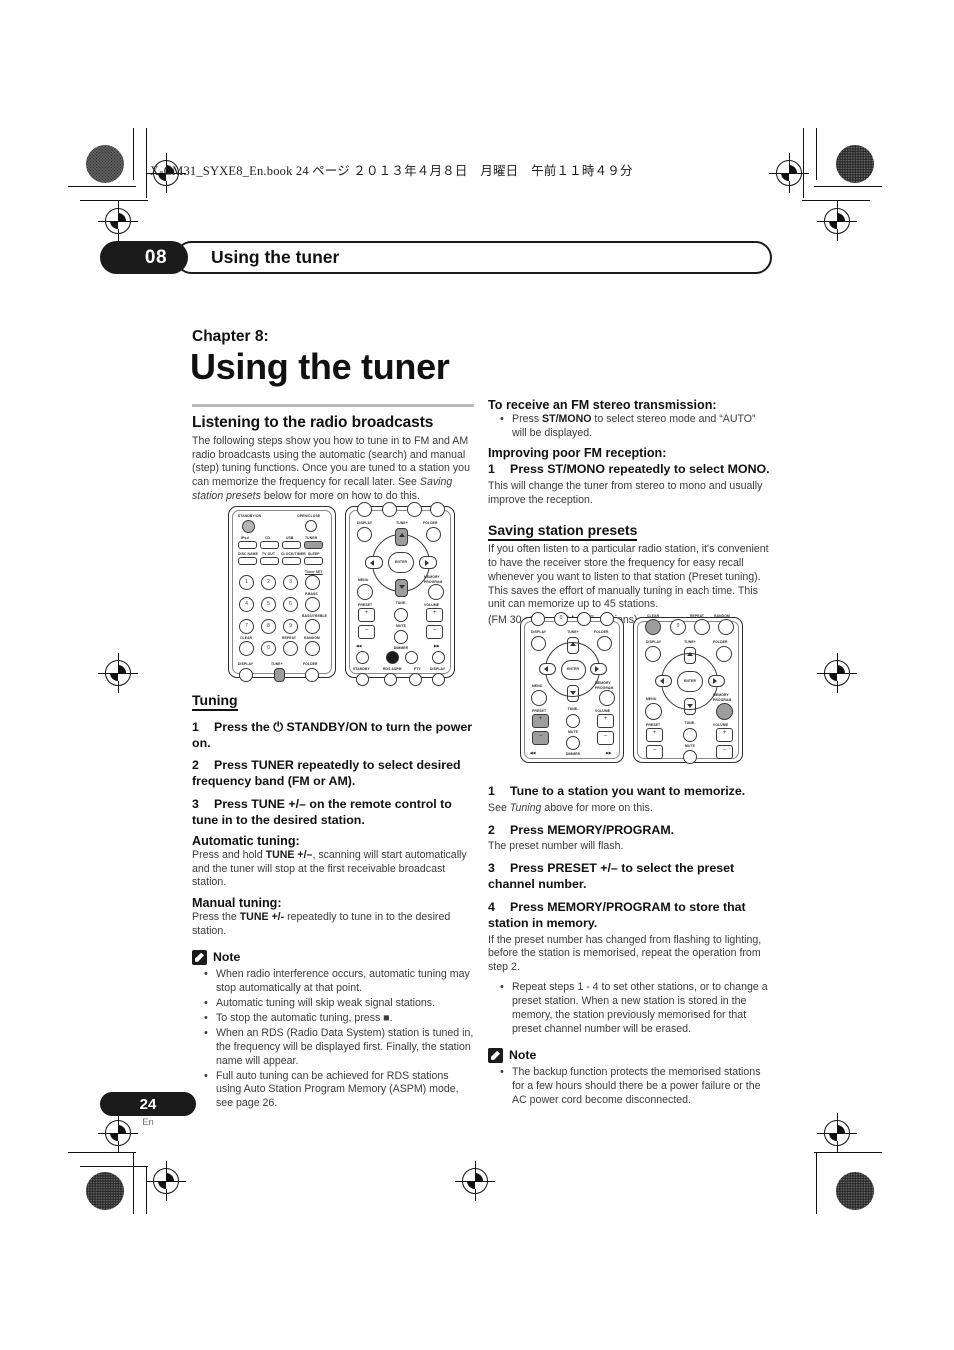 This screenshot has height=1350, width=954. What do you see at coordinates (653, 616) in the screenshot?
I see `label-f2r-clear: CLEAR` at bounding box center [653, 616].